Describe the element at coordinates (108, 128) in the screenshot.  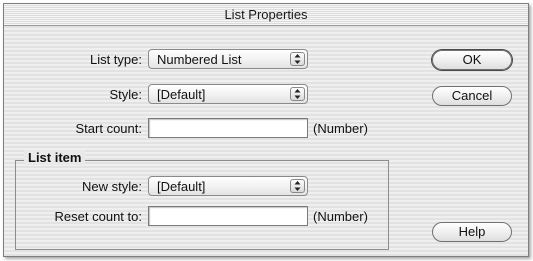
I see `start-count-label: Start count:` at that location.